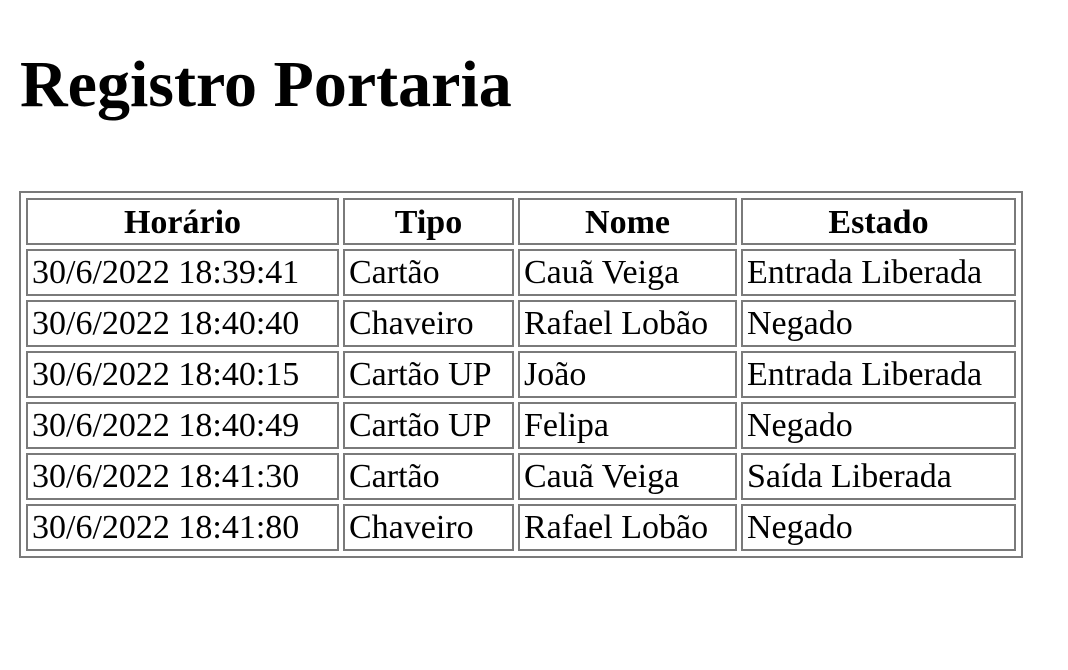  I want to click on cell-estado: Saída Liberada, so click(878, 476).